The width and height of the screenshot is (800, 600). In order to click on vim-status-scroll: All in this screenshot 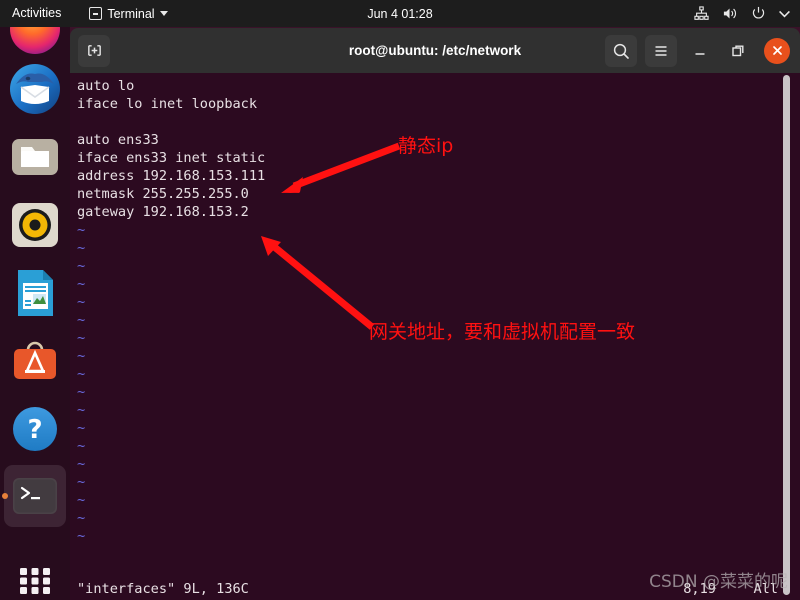, I will do `click(765, 589)`.